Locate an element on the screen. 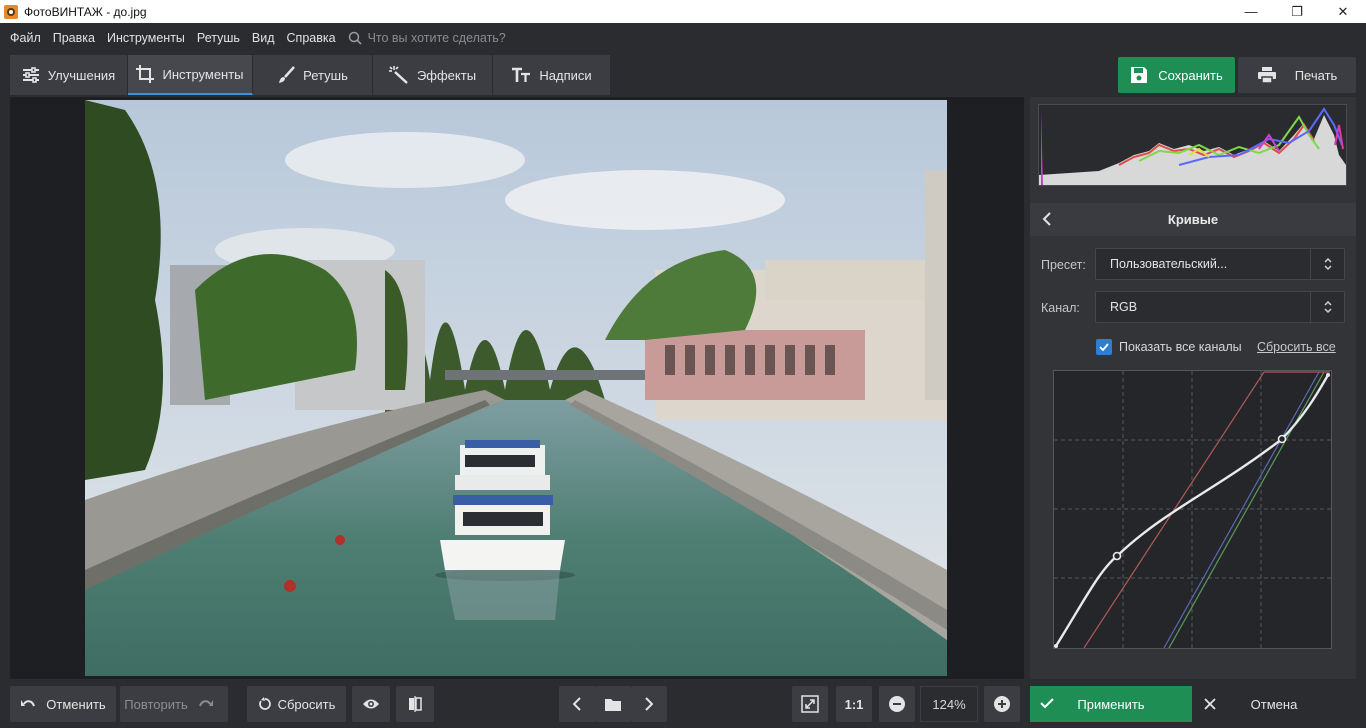 This screenshot has width=1366, height=728. tab-label: Надписи is located at coordinates (565, 75).